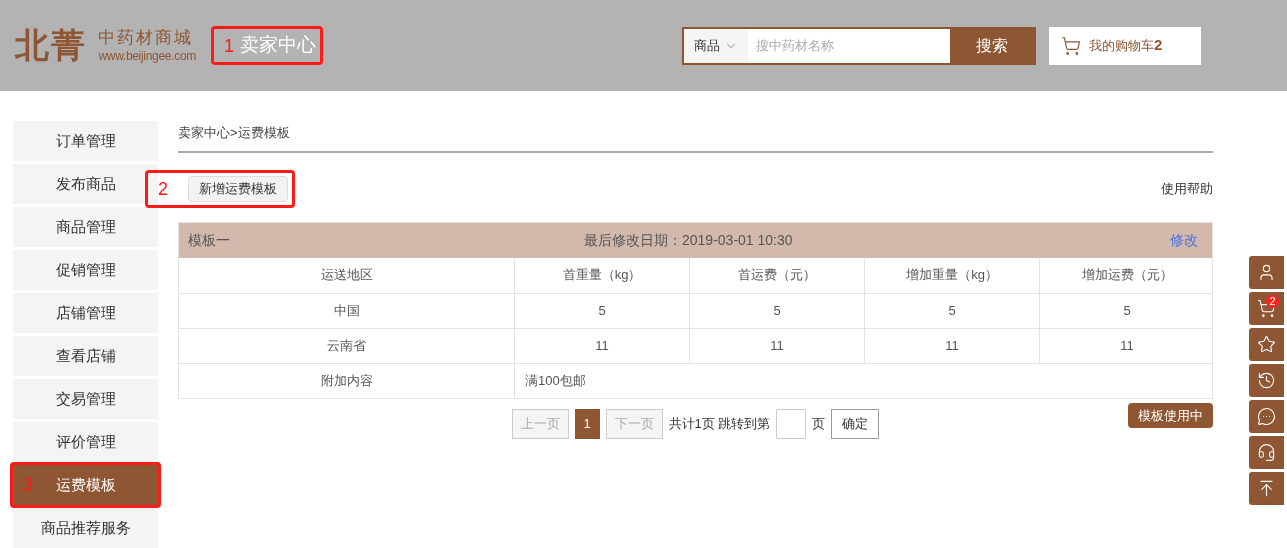 Image resolution: width=1287 pixels, height=548 pixels. What do you see at coordinates (587, 423) in the screenshot?
I see `page-button: 1` at bounding box center [587, 423].